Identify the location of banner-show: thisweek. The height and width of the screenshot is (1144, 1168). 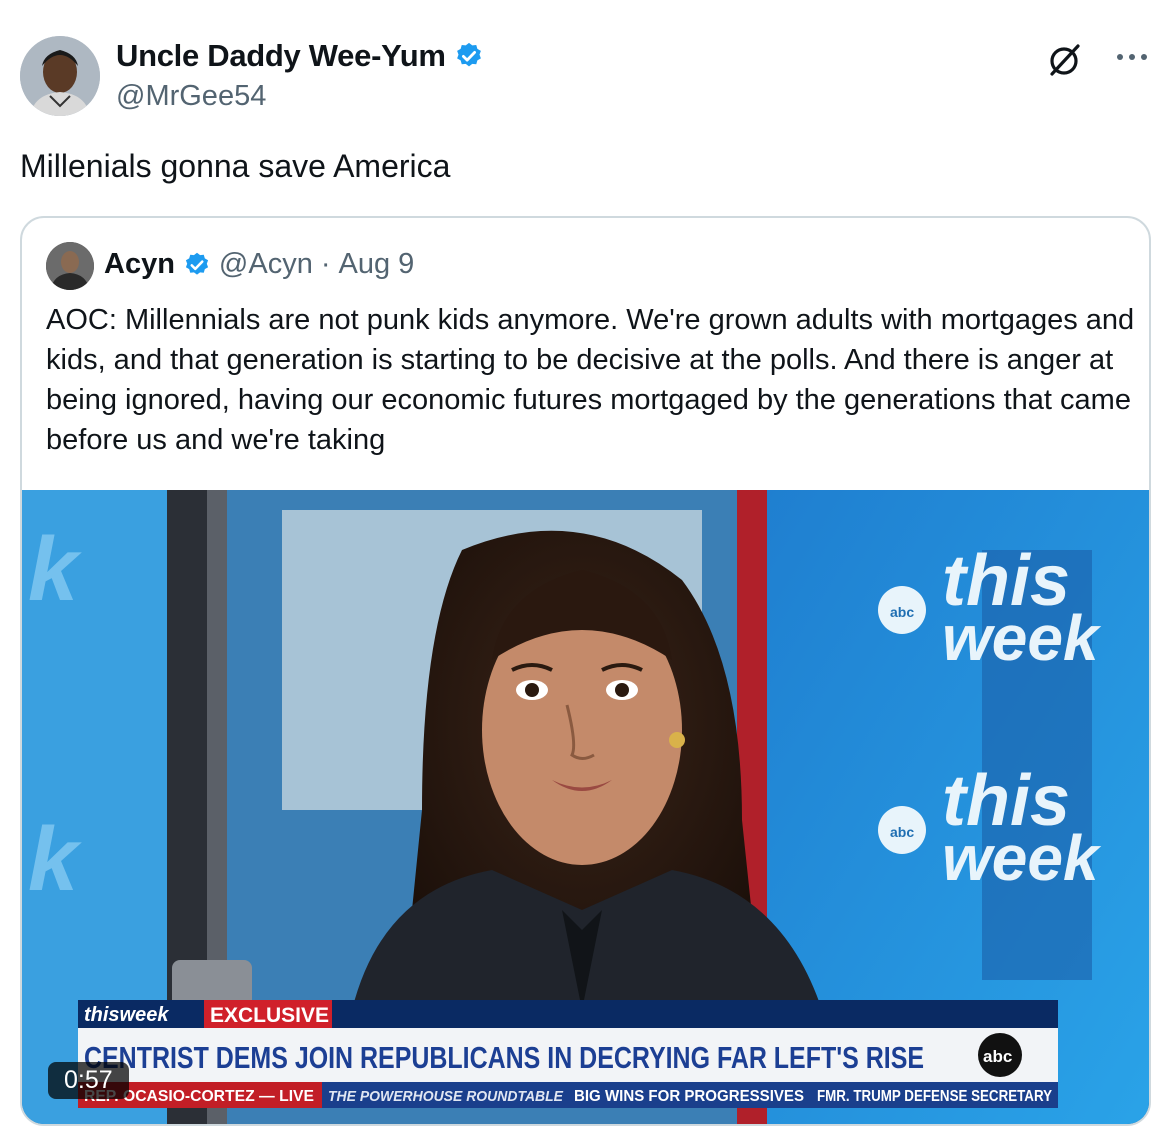
(126, 1015).